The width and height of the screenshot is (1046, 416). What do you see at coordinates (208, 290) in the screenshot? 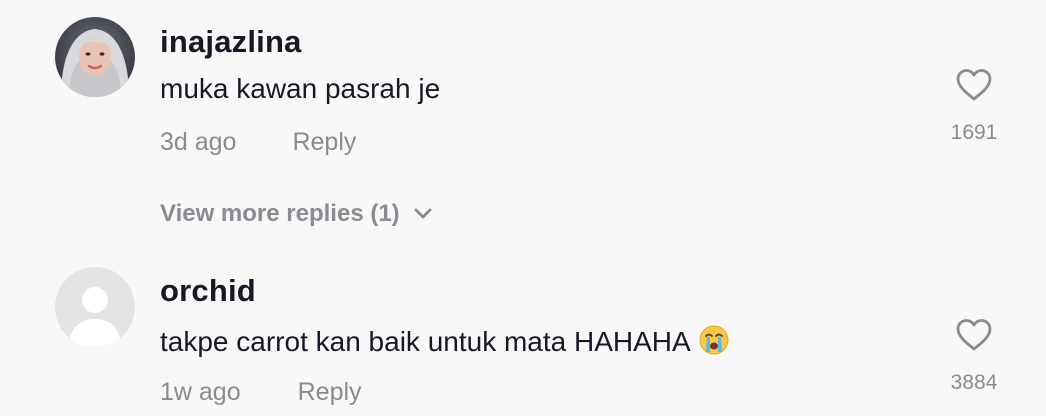
I see `comment-username: orchid` at bounding box center [208, 290].